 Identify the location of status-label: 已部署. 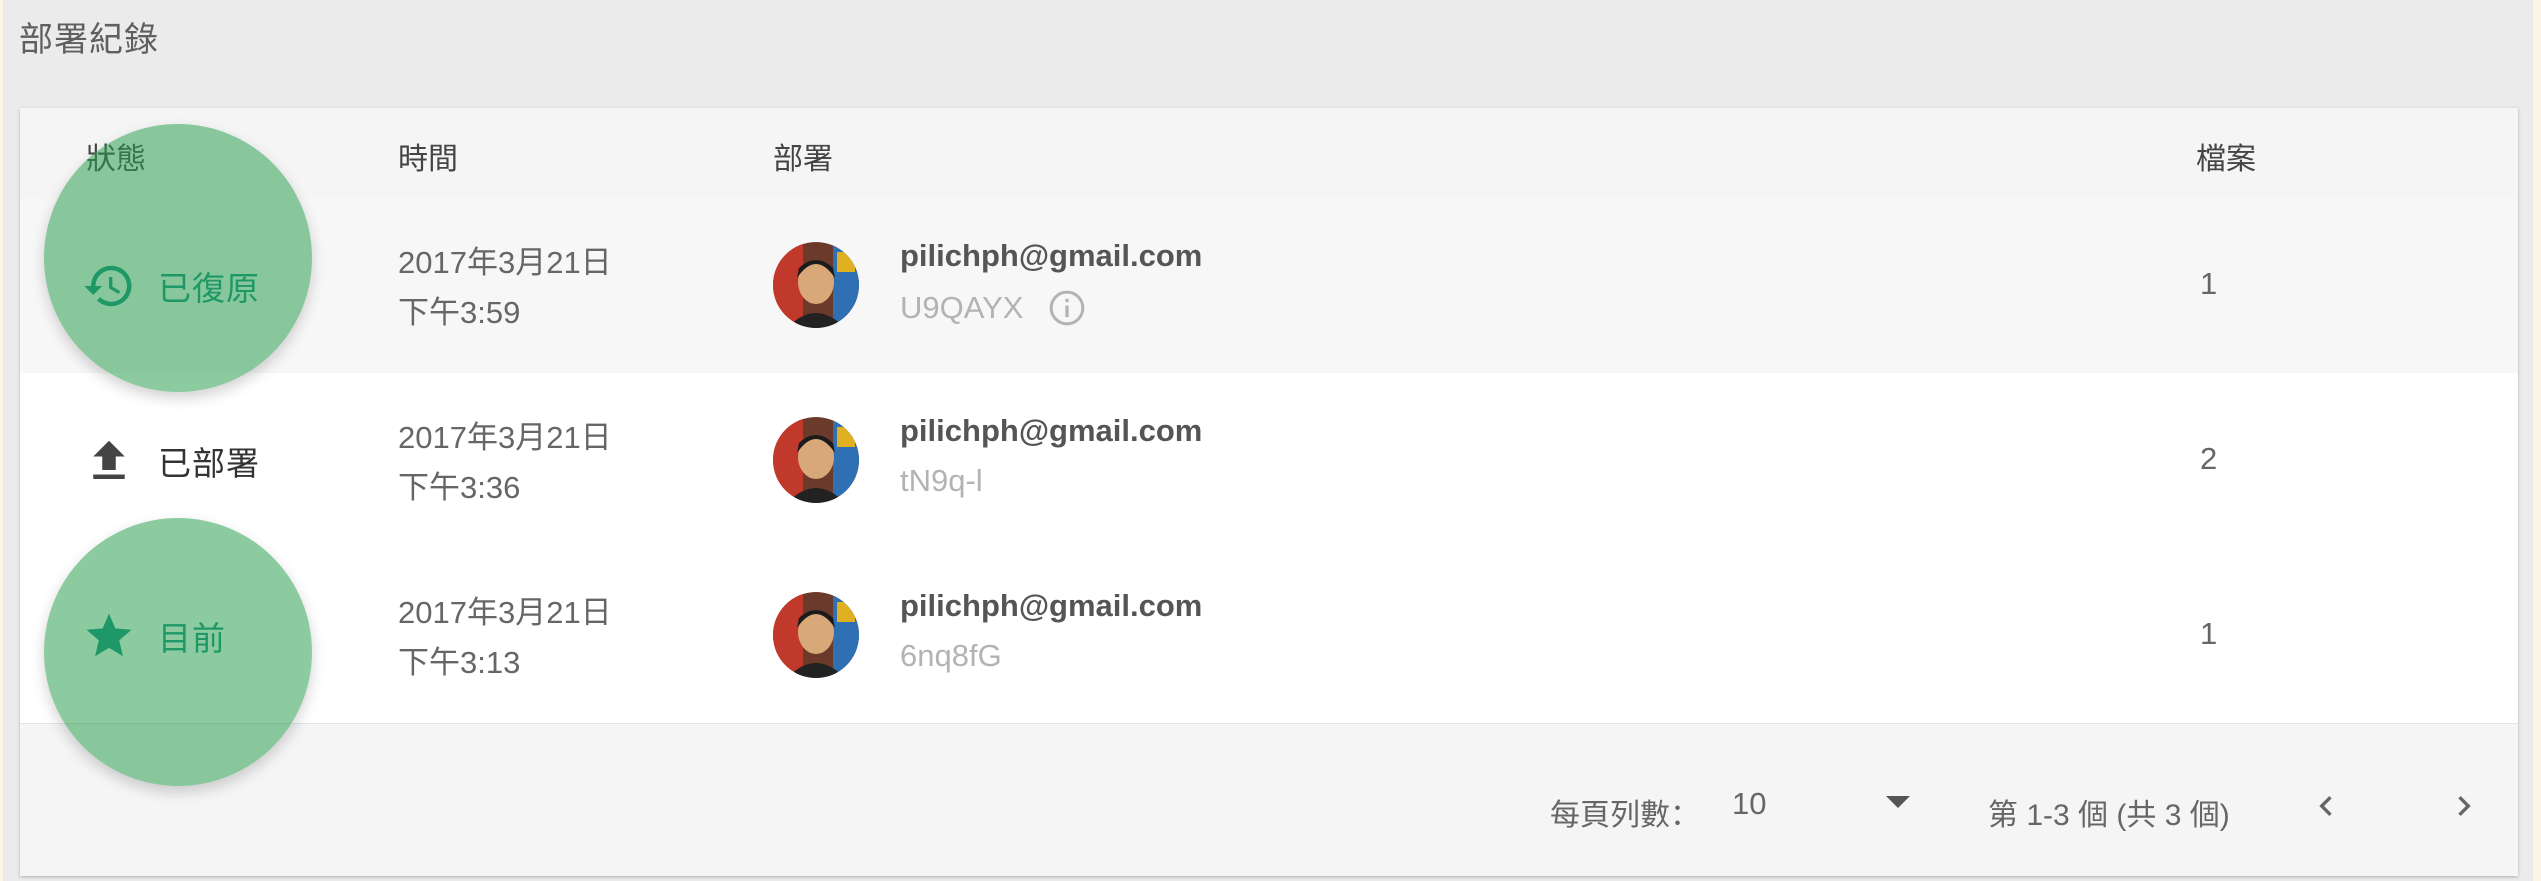
(209, 463).